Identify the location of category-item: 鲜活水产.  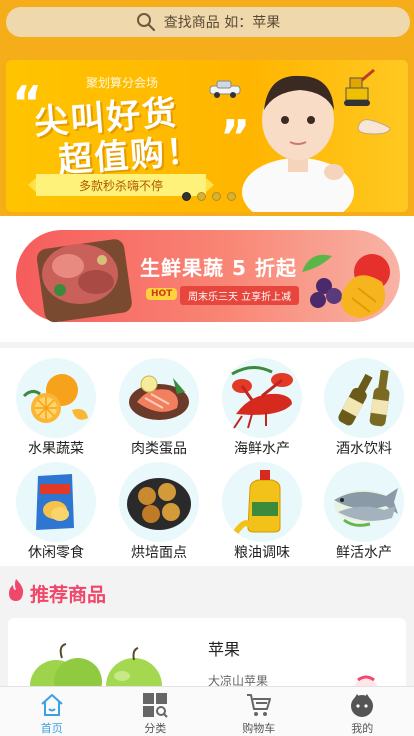
(363, 509).